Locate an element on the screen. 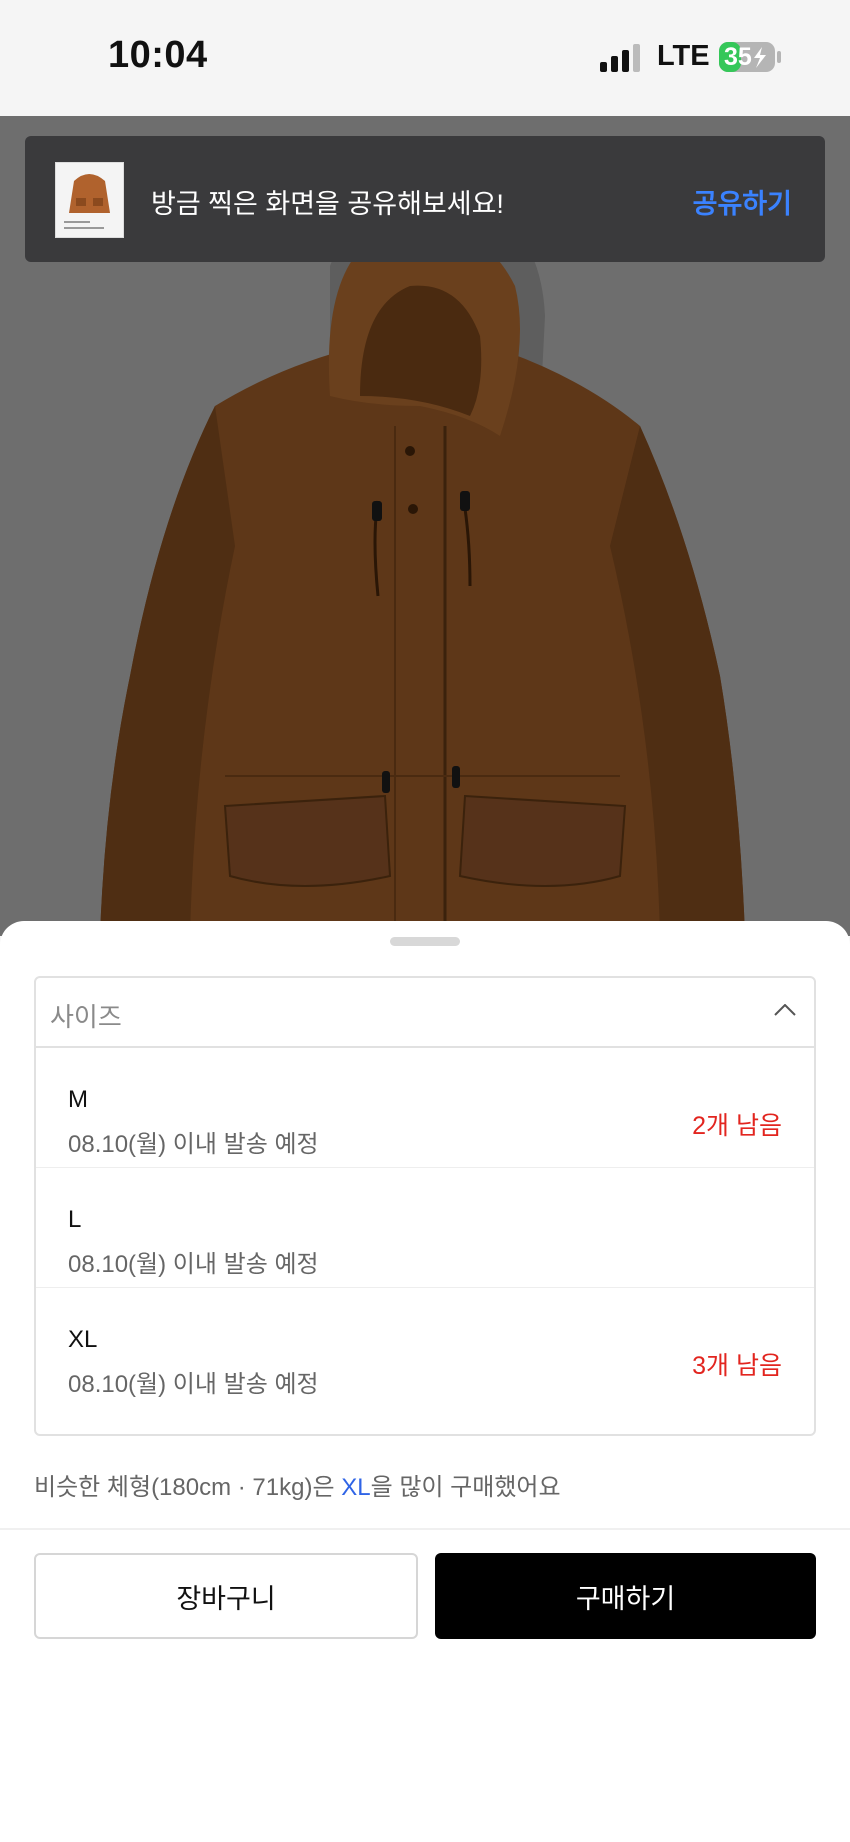  network-label: LTE is located at coordinates (683, 56).